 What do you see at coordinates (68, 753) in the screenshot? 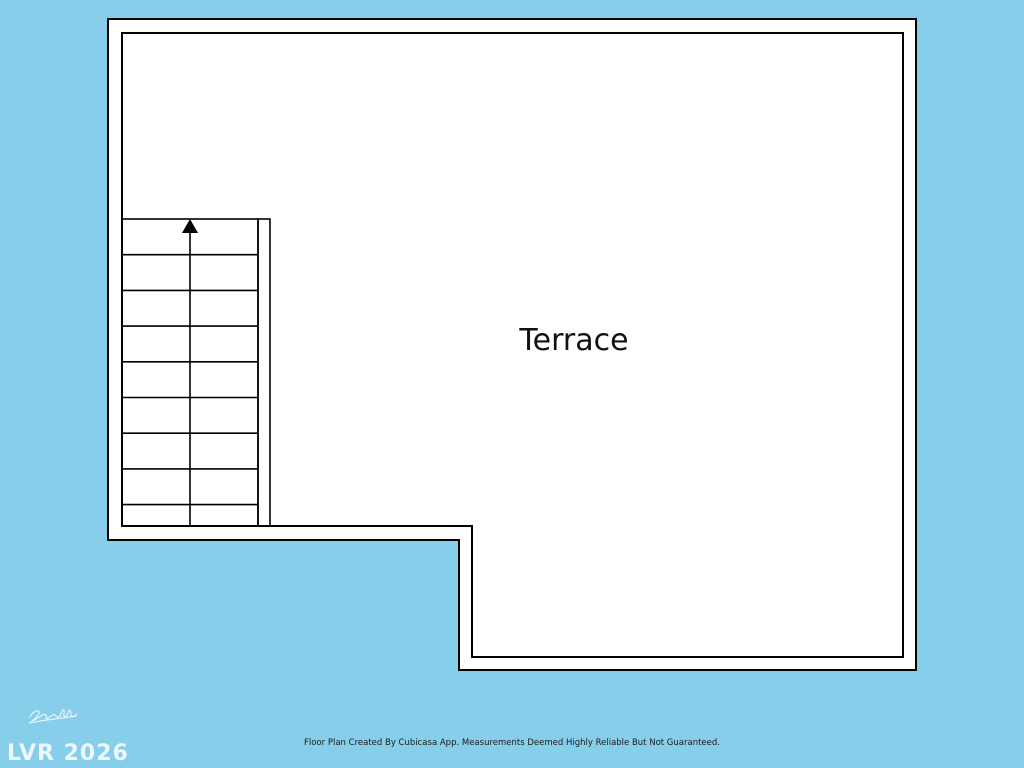
I see `watermark-text: LVR 2026` at bounding box center [68, 753].